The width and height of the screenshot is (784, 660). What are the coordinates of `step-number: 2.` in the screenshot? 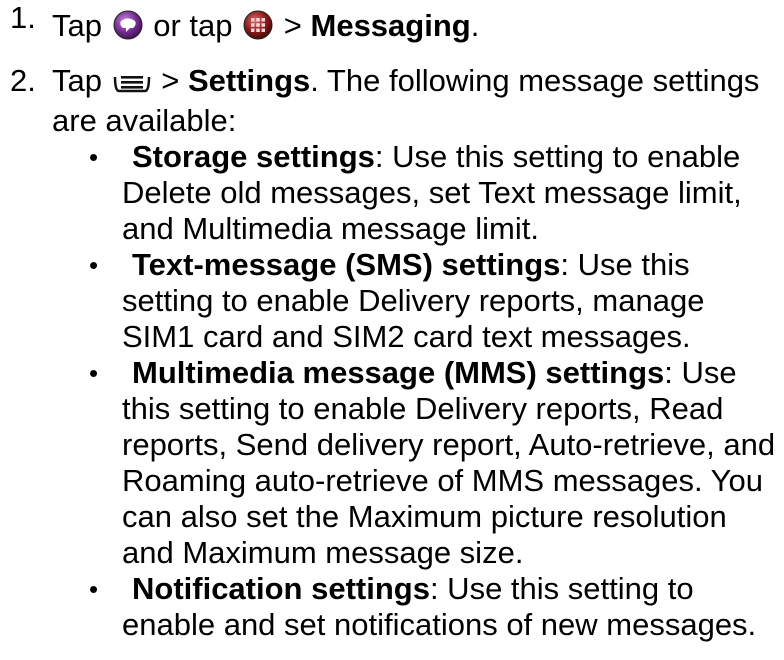 It's located at (23, 80).